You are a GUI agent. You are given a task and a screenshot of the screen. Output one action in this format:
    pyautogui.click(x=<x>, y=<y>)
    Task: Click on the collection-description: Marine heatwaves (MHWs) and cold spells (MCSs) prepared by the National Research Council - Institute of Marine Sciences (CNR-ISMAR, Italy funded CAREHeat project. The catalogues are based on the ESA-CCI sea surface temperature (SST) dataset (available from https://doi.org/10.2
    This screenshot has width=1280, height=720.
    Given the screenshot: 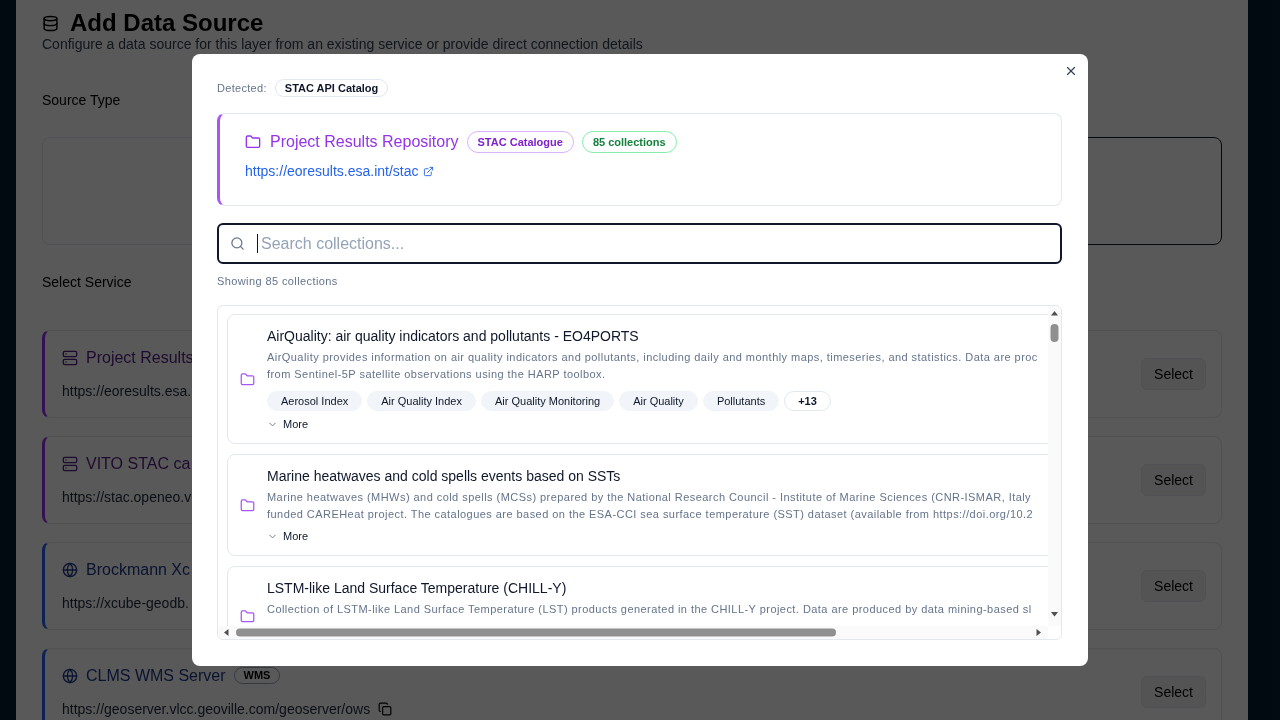 What is the action you would take?
    pyautogui.click(x=650, y=506)
    